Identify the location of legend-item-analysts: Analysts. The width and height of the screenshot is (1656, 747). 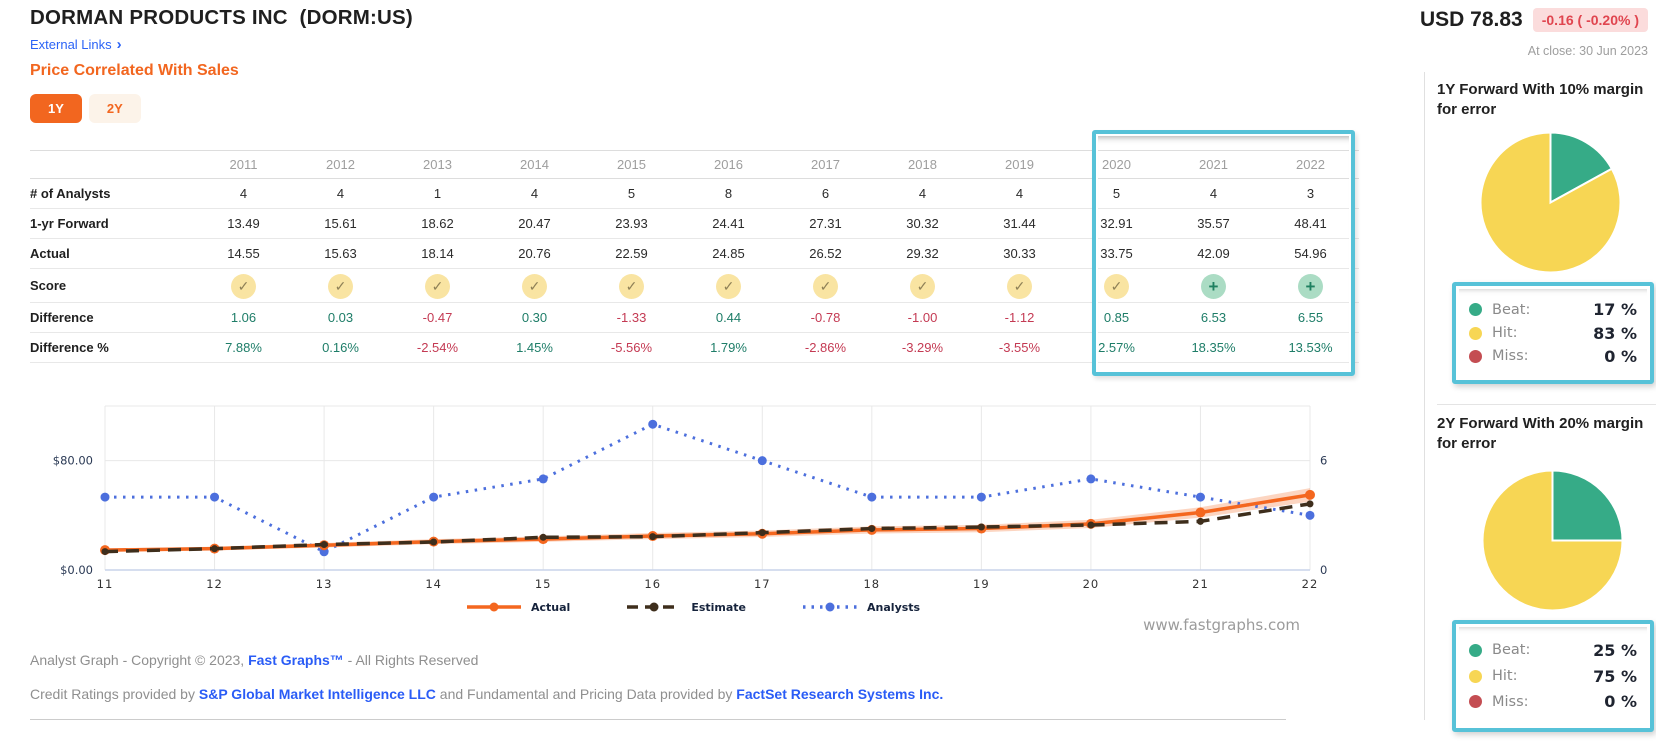
(860, 607).